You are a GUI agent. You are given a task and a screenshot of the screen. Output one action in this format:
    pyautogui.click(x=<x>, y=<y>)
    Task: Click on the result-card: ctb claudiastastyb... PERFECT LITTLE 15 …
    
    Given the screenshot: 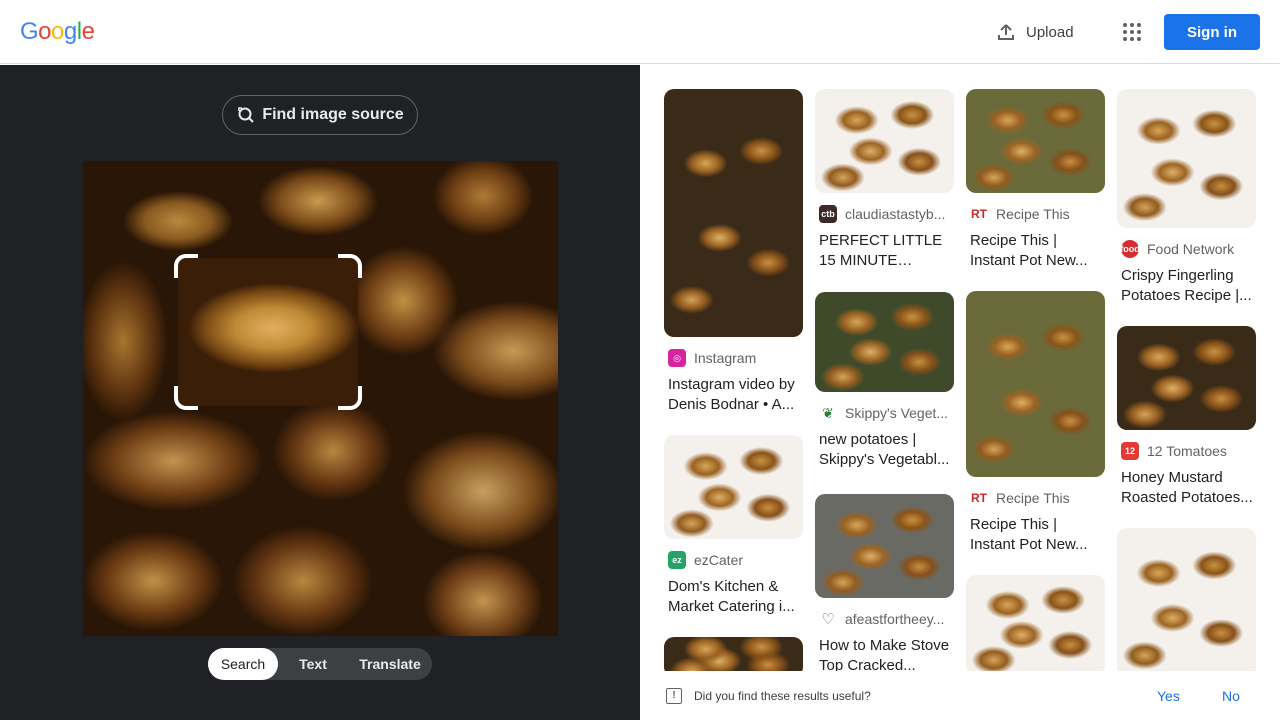 What is the action you would take?
    pyautogui.click(x=884, y=180)
    